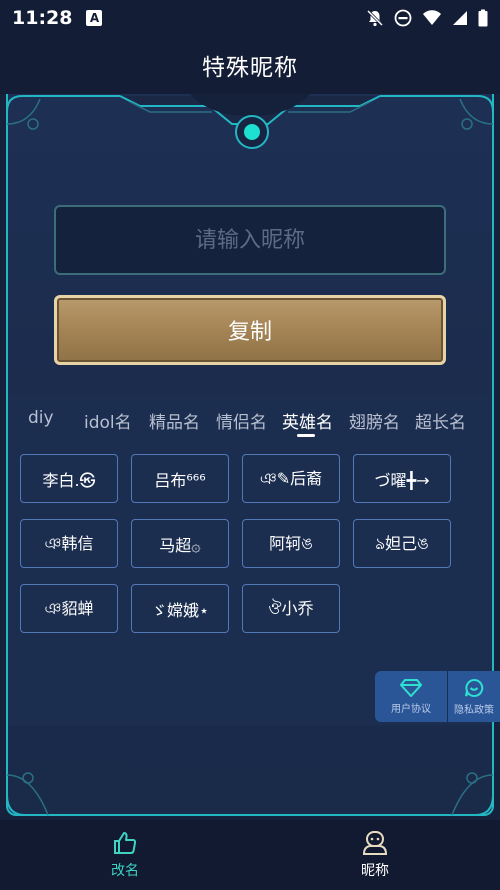 This screenshot has height=890, width=500. I want to click on name-chip: ঞ韩信, so click(69, 543).